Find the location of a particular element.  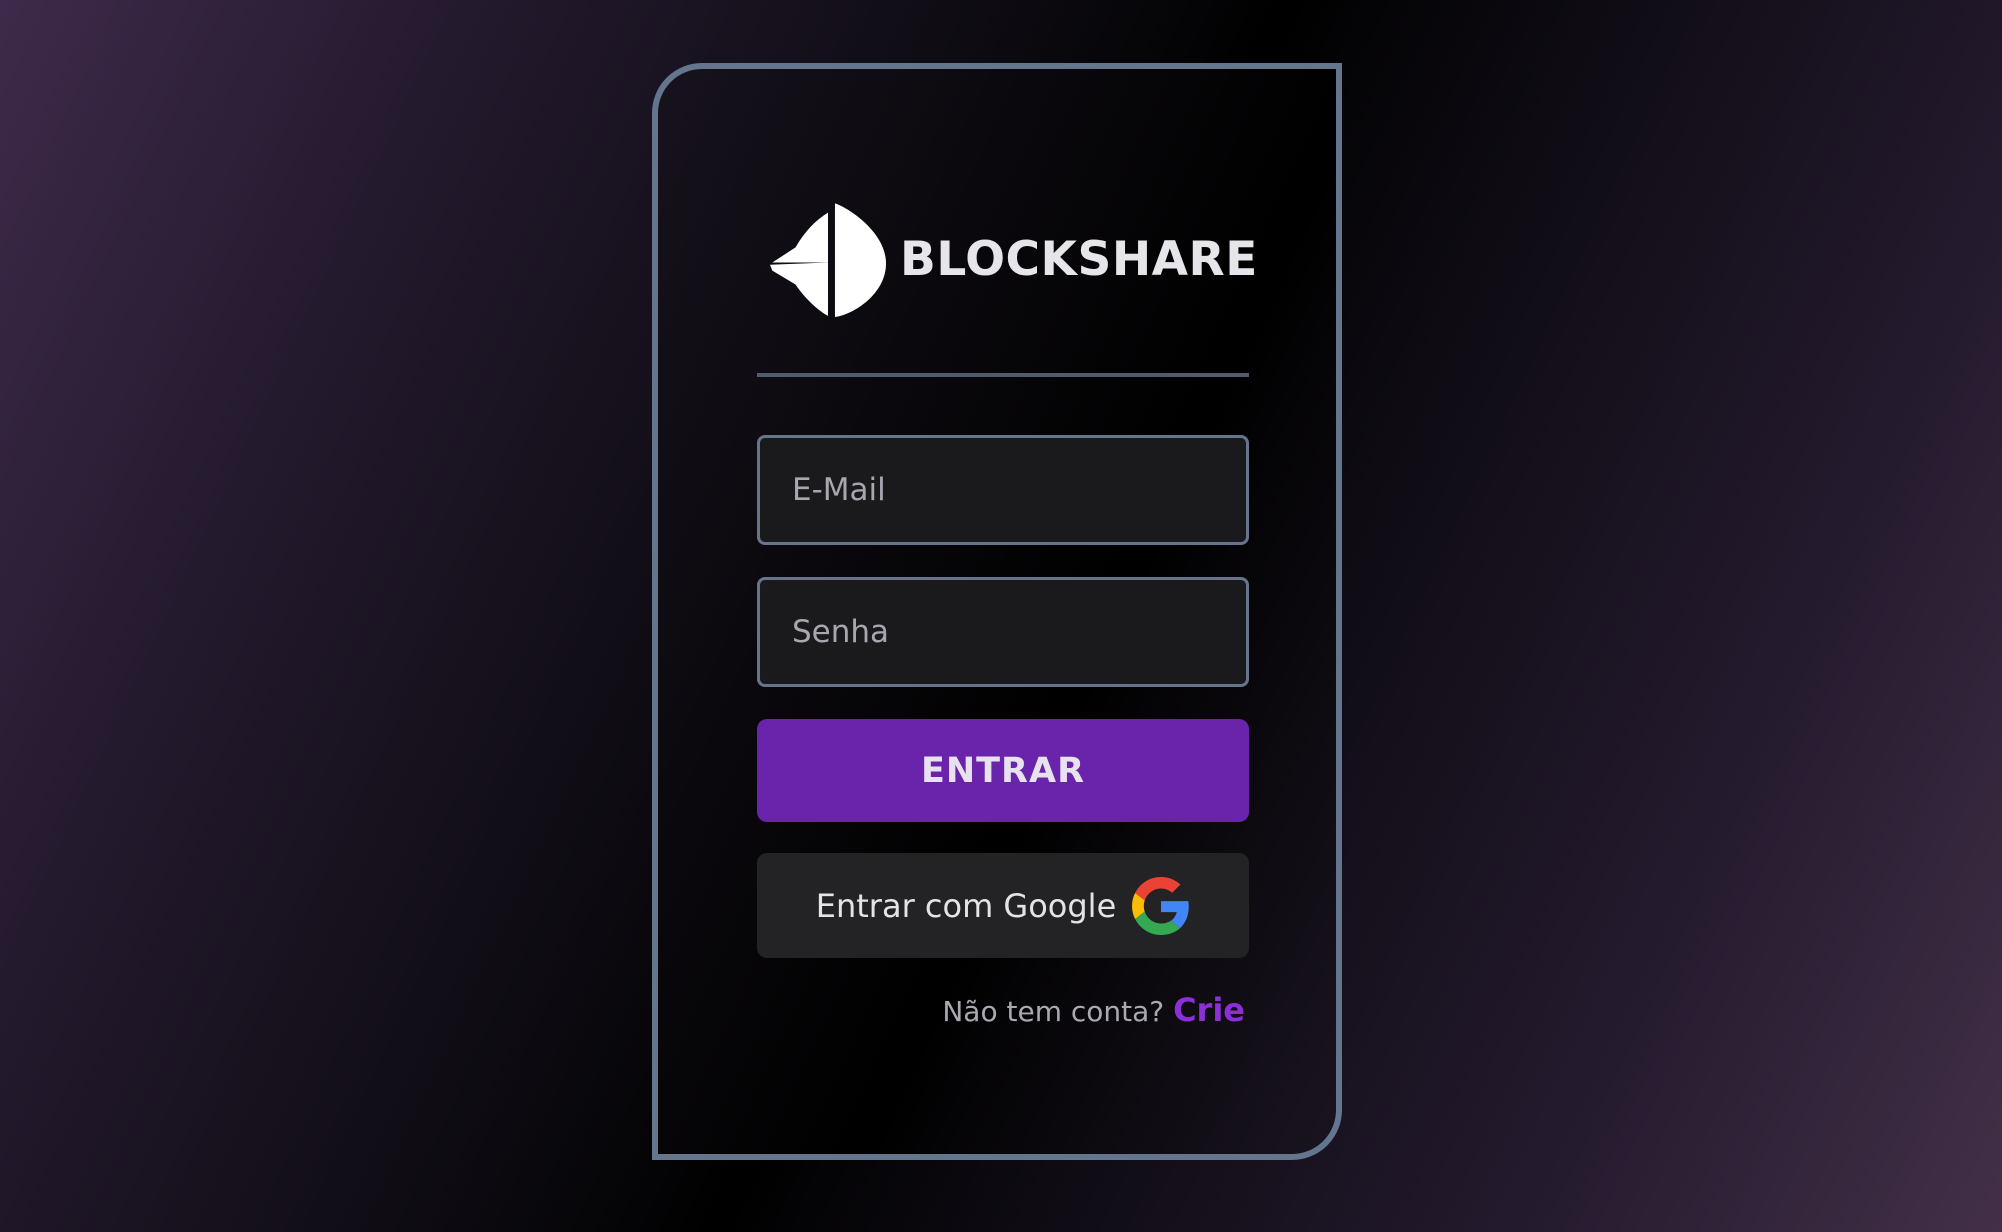

sail-logo-icon is located at coordinates (828, 260).